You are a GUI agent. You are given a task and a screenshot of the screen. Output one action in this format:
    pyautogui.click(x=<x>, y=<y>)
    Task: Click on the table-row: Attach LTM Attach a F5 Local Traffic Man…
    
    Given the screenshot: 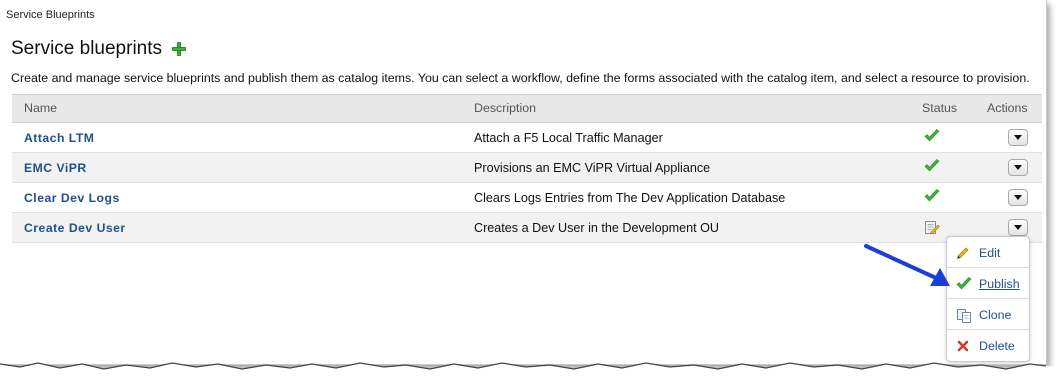 What is the action you would take?
    pyautogui.click(x=527, y=138)
    